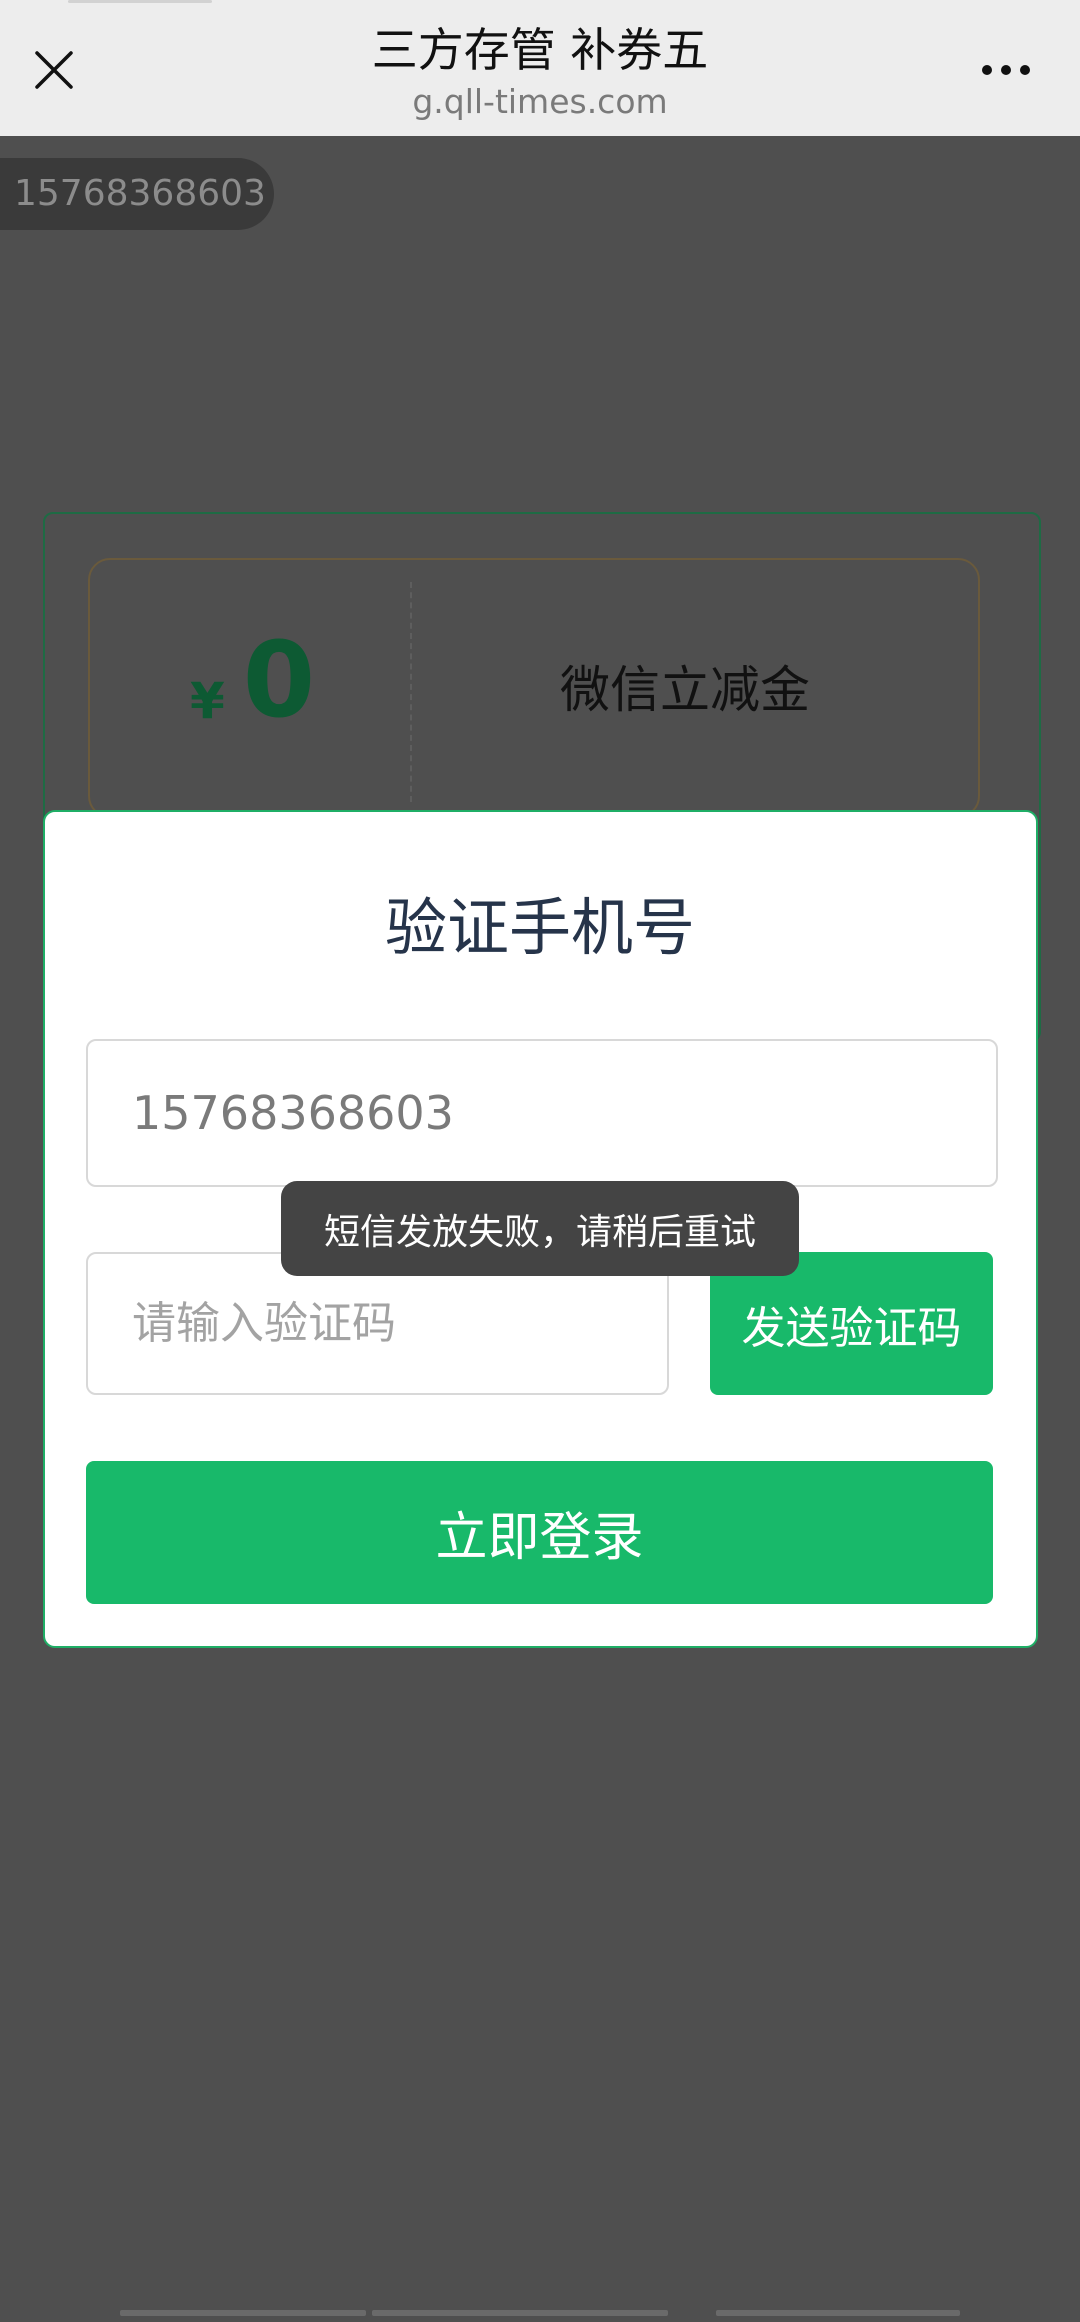 Image resolution: width=1080 pixels, height=2322 pixels. I want to click on coupon-value: 0, so click(279, 680).